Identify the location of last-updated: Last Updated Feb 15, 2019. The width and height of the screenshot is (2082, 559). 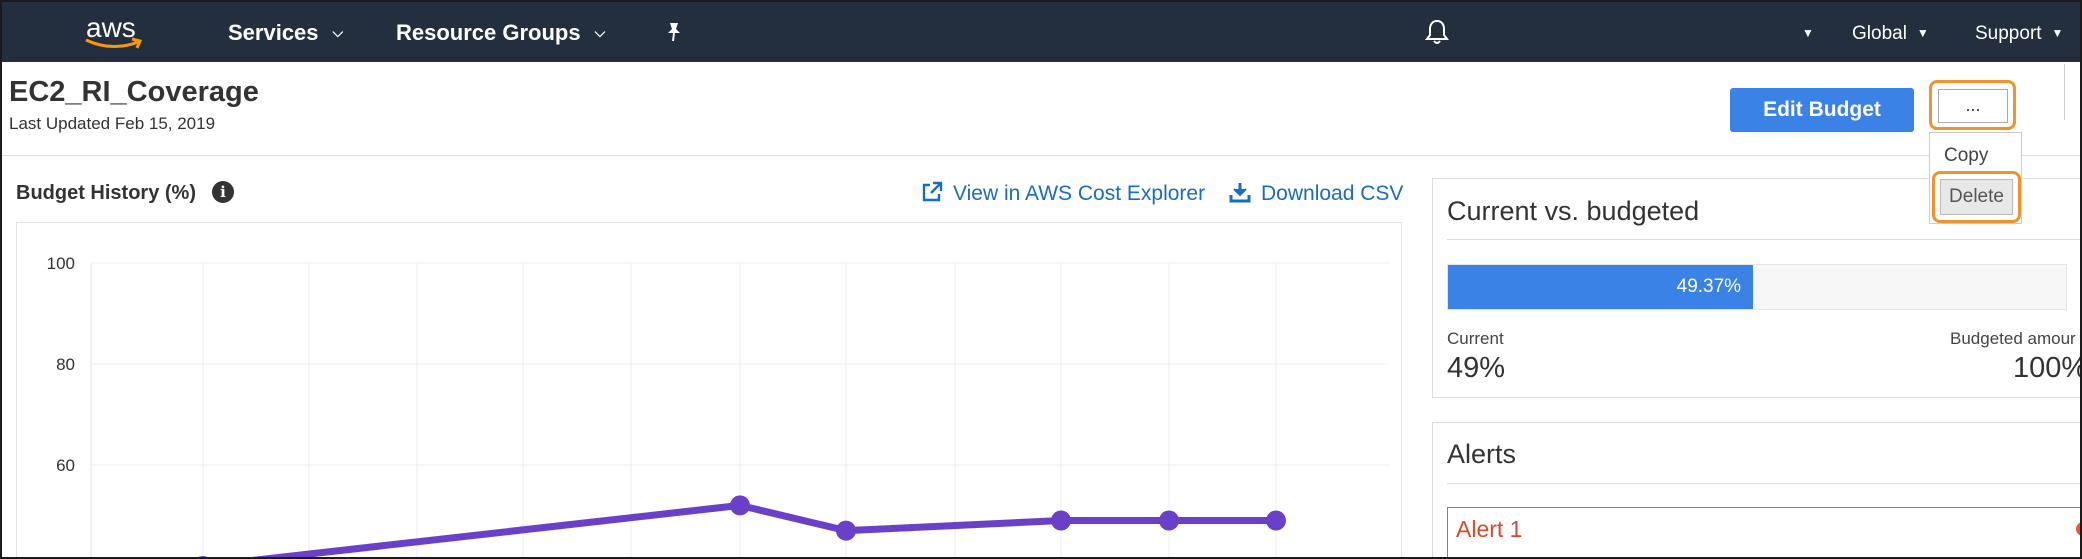
(112, 123).